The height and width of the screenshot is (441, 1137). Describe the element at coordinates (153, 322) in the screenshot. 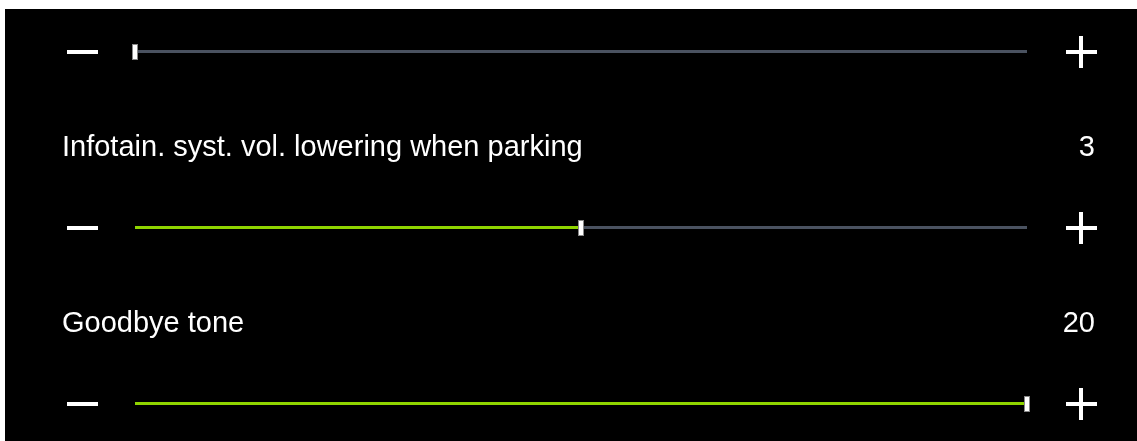

I see `setting-label: Goodbye tone` at that location.